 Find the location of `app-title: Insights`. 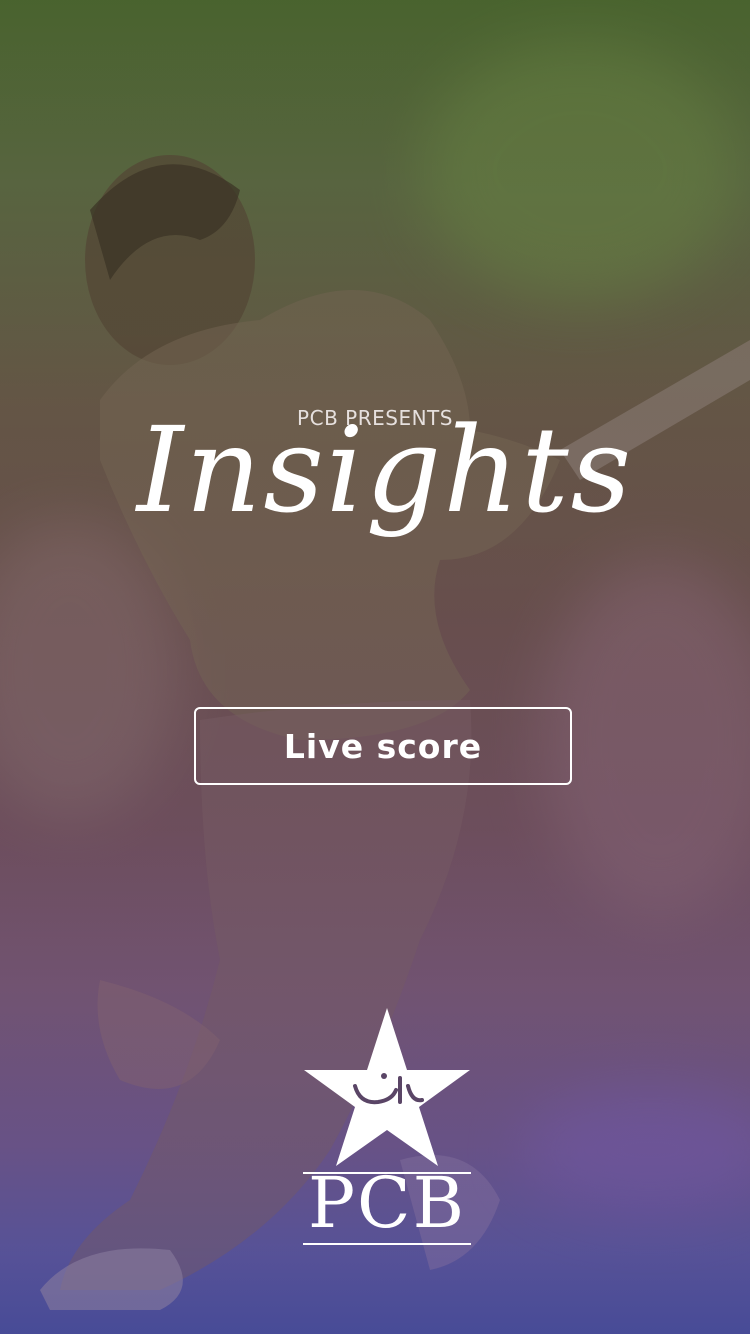

app-title: Insights is located at coordinates (385, 470).